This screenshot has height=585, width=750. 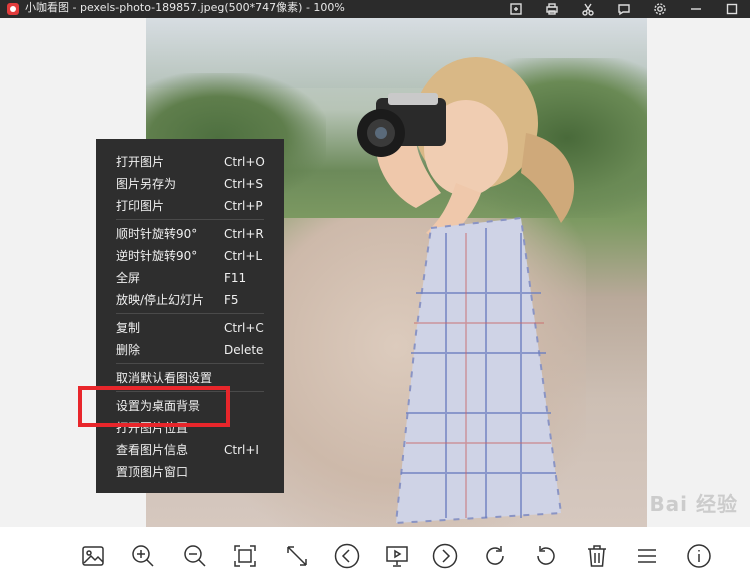 I want to click on title-toolbar, so click(x=624, y=9).